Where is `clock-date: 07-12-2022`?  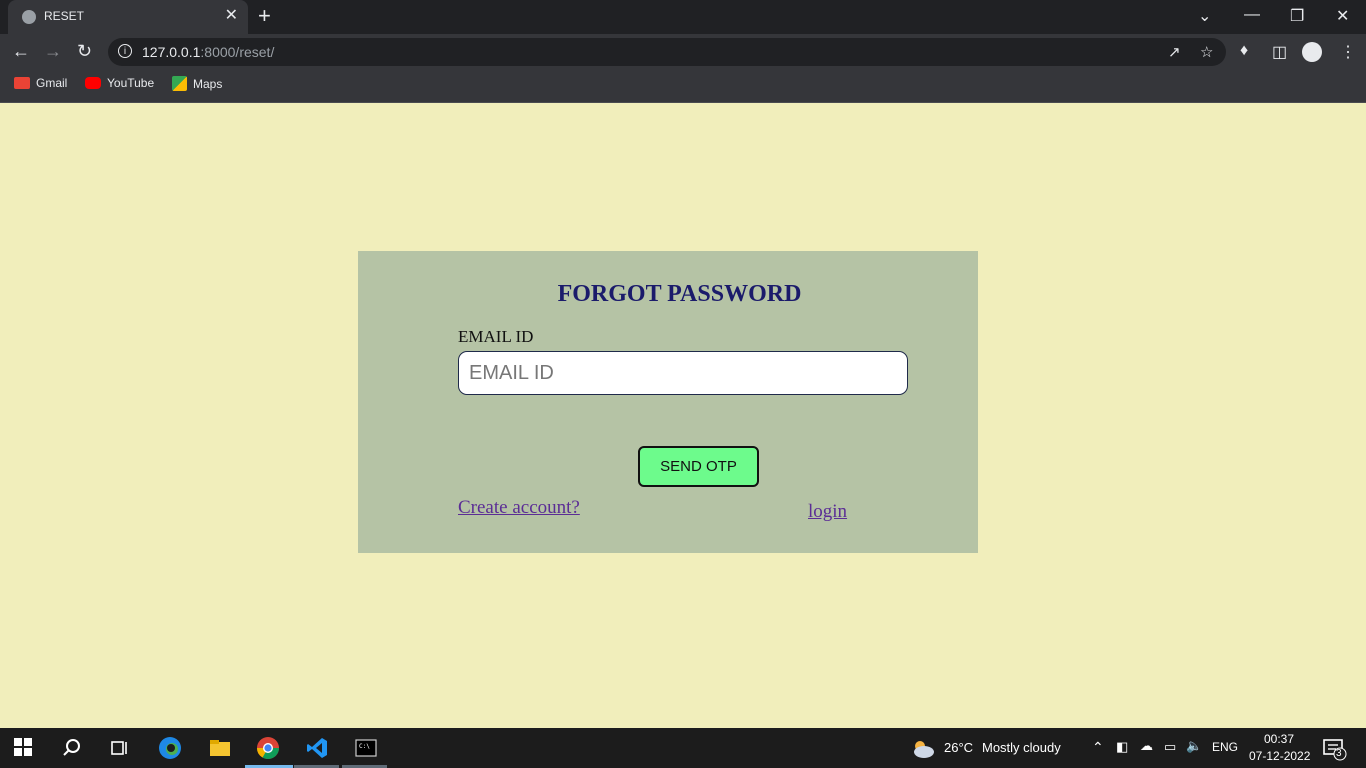
clock-date: 07-12-2022 is located at coordinates (1279, 756).